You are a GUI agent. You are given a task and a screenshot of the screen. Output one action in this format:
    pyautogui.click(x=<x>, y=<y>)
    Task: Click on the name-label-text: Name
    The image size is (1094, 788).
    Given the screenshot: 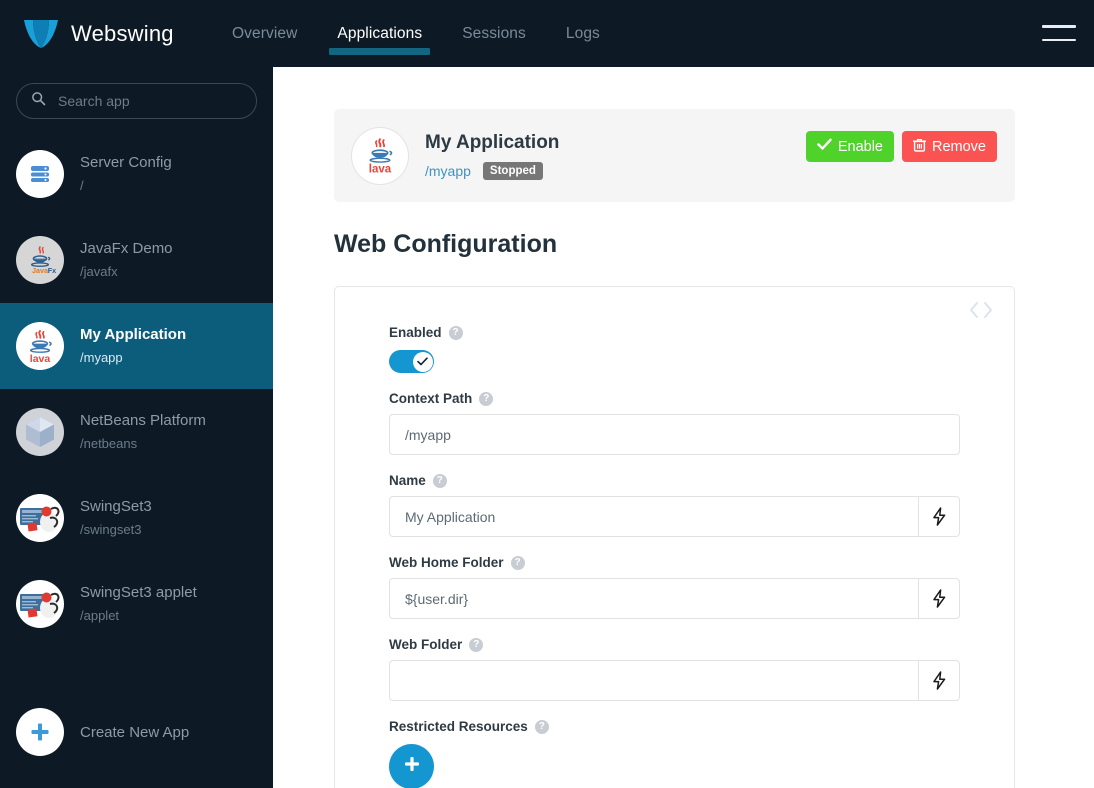 What is the action you would take?
    pyautogui.click(x=407, y=480)
    